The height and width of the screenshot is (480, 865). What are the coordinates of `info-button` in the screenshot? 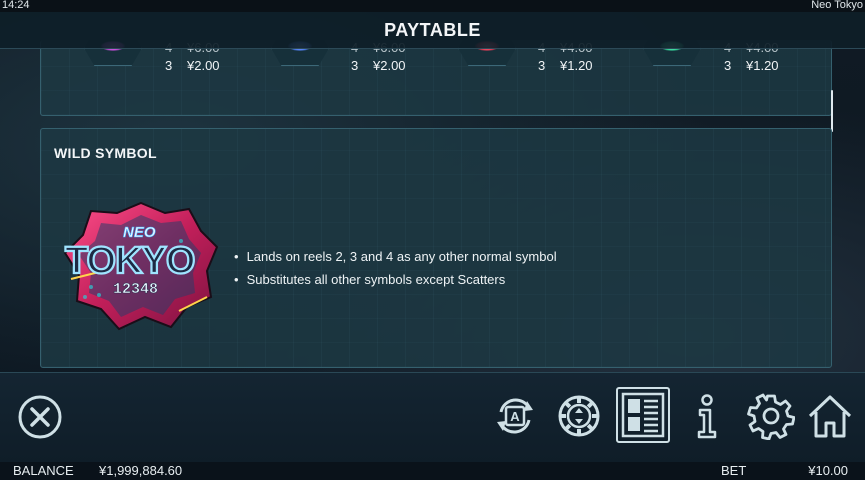 It's located at (707, 416).